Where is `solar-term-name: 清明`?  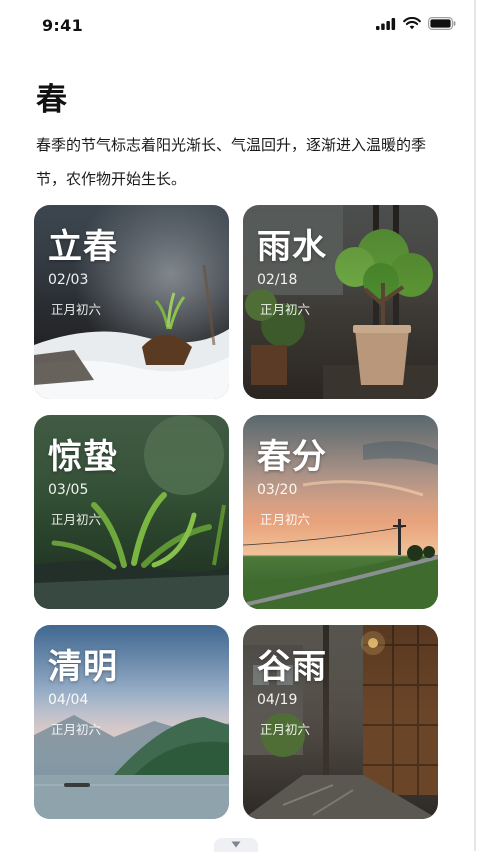
solar-term-name: 清明 is located at coordinates (83, 667).